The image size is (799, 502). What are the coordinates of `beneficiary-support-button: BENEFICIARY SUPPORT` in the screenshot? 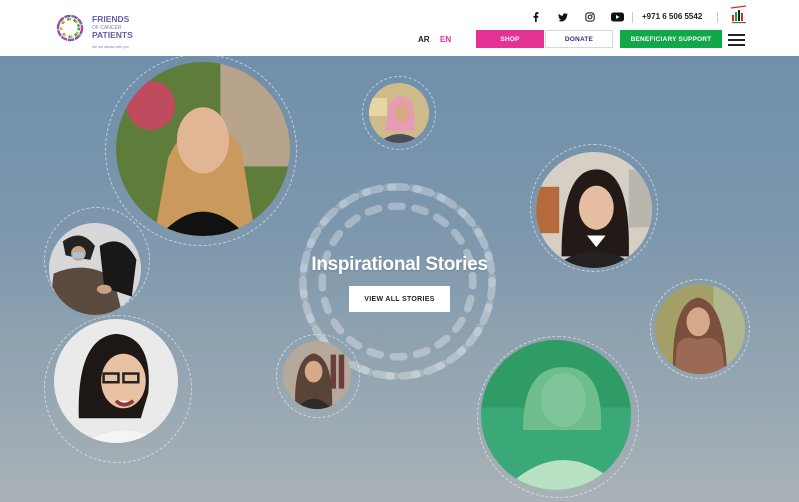 It's located at (671, 39).